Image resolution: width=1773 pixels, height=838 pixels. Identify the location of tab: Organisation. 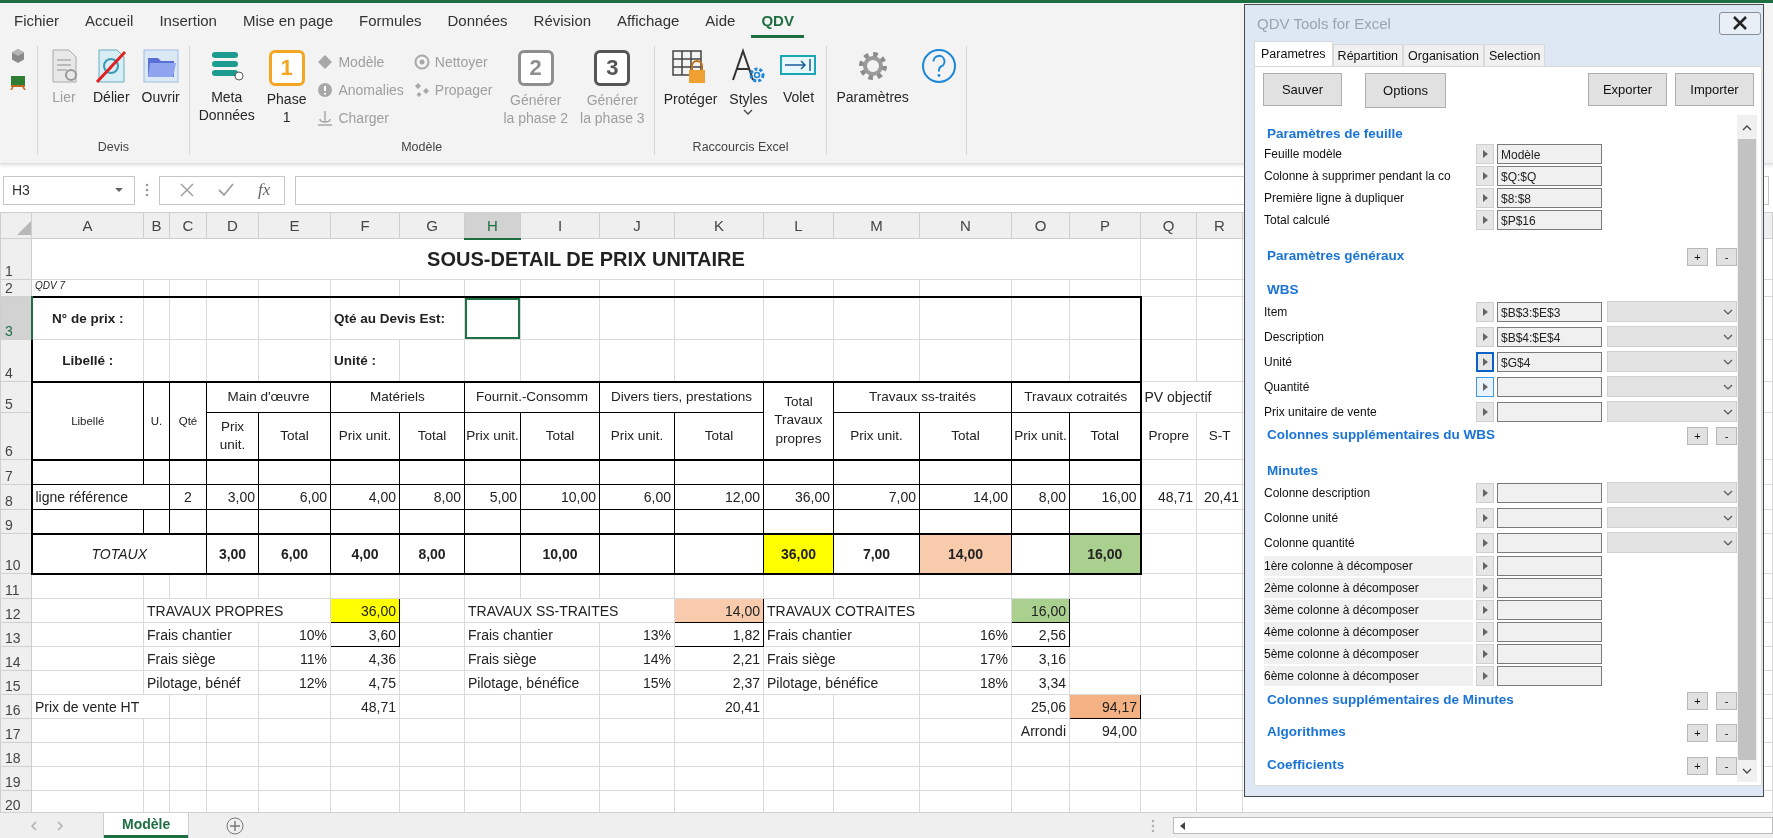
(1443, 55).